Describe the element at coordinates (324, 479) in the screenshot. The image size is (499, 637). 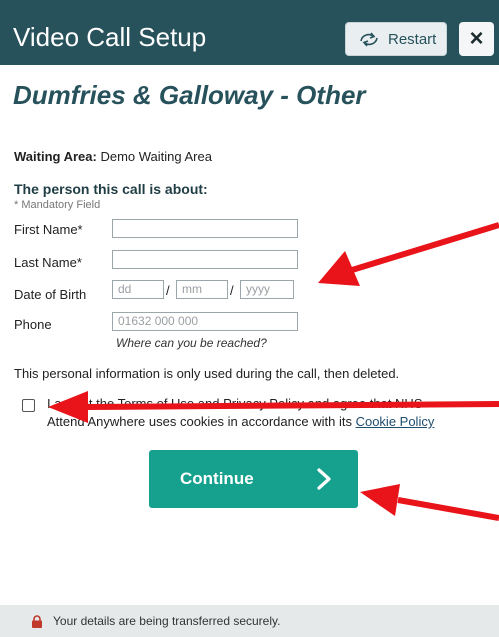
I see `chevron-right-icon` at that location.